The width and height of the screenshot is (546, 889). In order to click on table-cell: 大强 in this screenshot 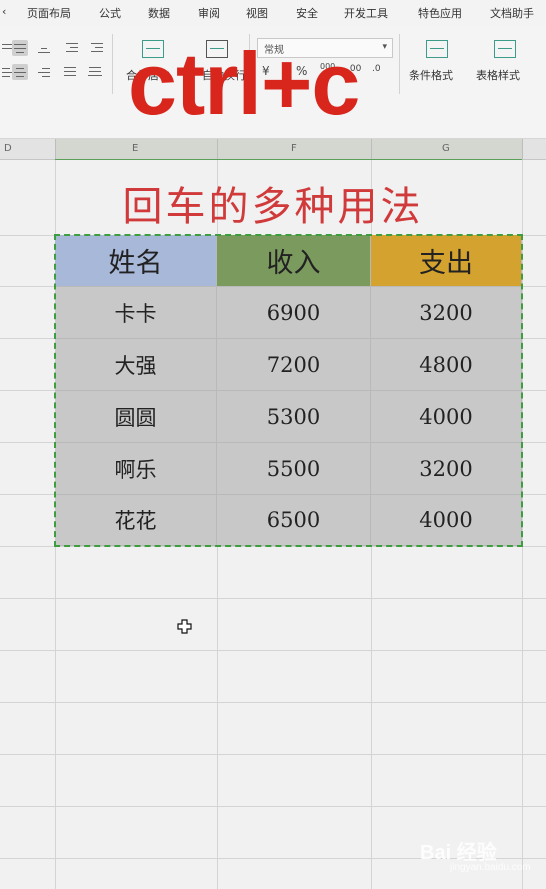, I will do `click(136, 365)`.